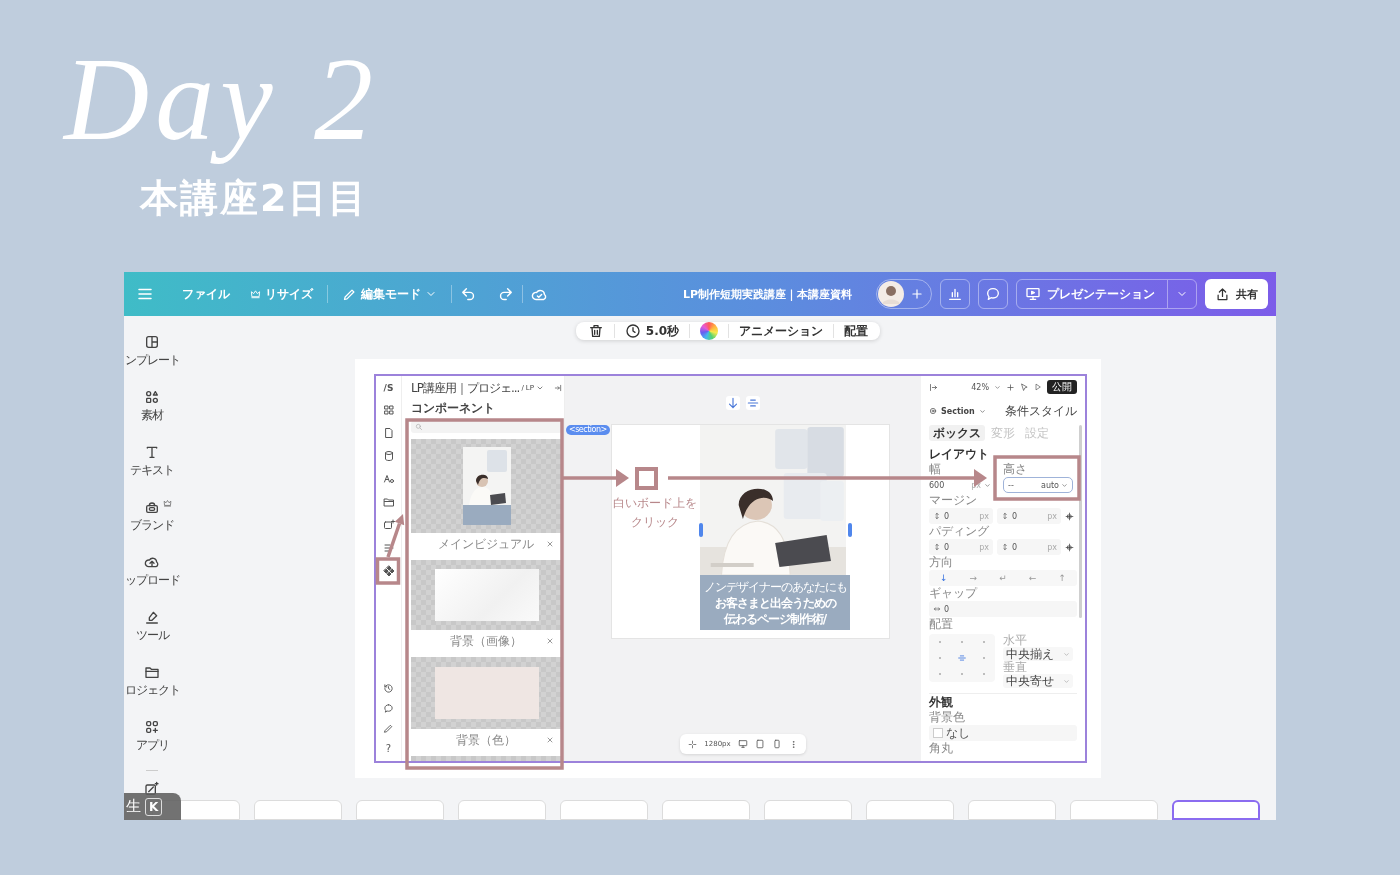 This screenshot has width=1400, height=875. I want to click on field-label: 方向, so click(941, 562).